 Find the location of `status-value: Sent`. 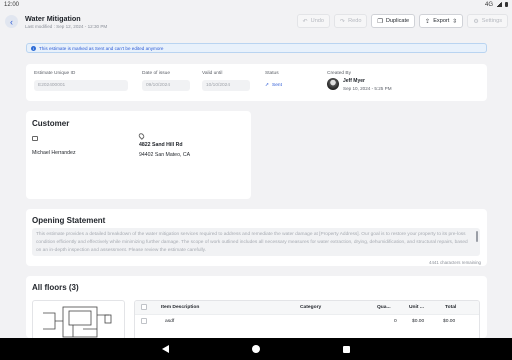

status-value: Sent is located at coordinates (277, 85).